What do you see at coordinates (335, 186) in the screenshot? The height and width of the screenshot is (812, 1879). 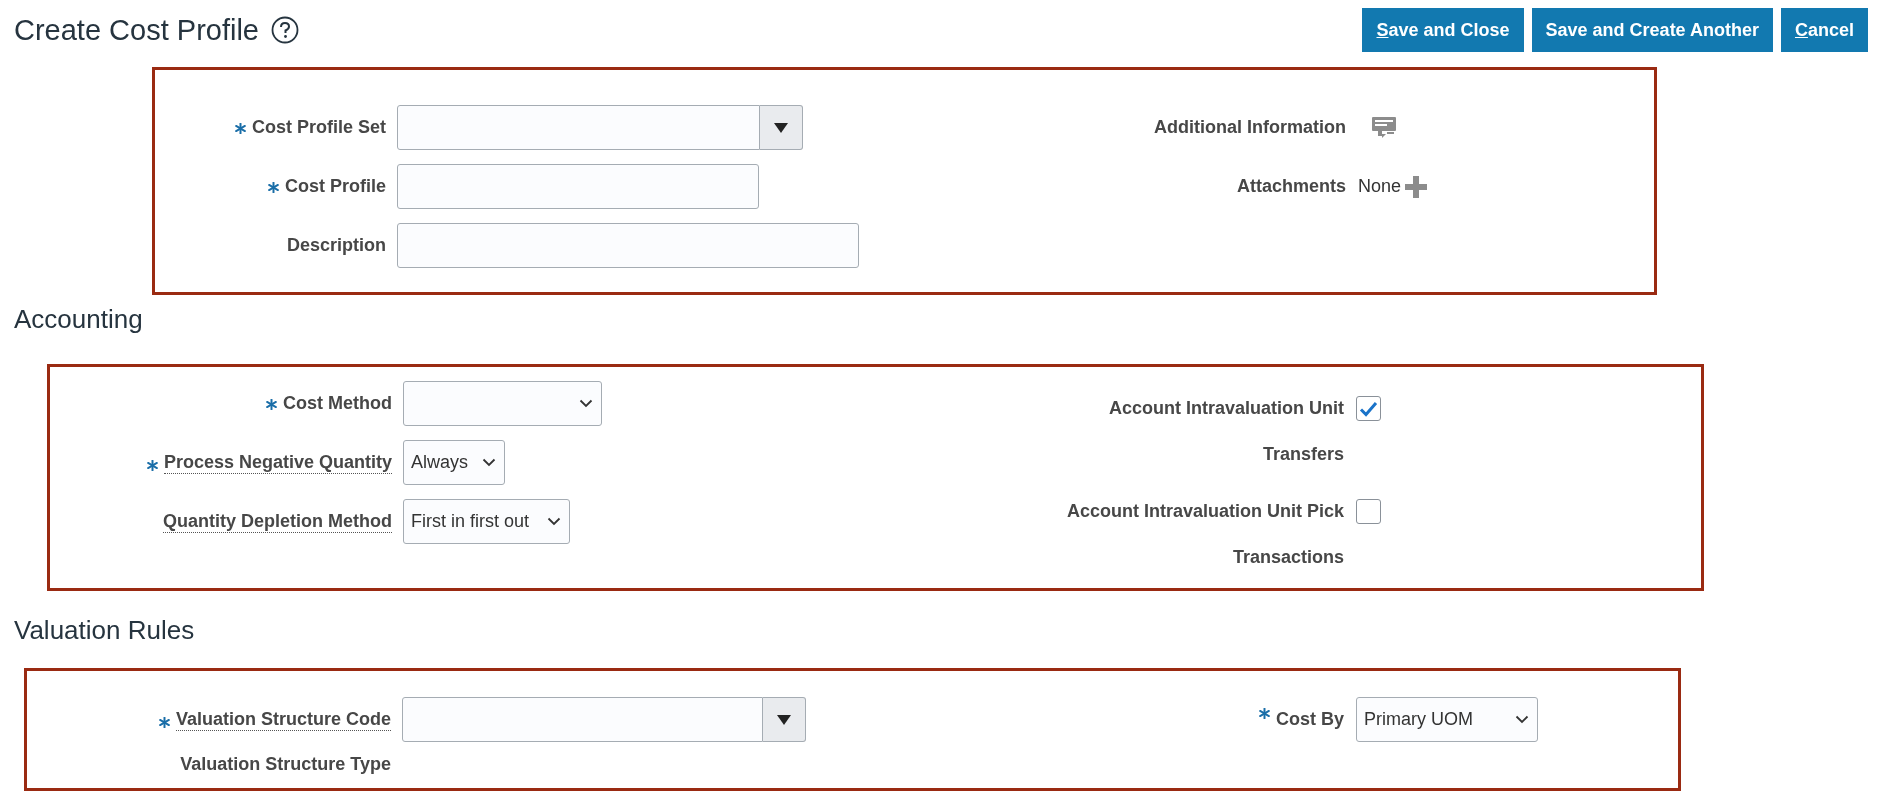 I see `field-label: Cost Profile` at bounding box center [335, 186].